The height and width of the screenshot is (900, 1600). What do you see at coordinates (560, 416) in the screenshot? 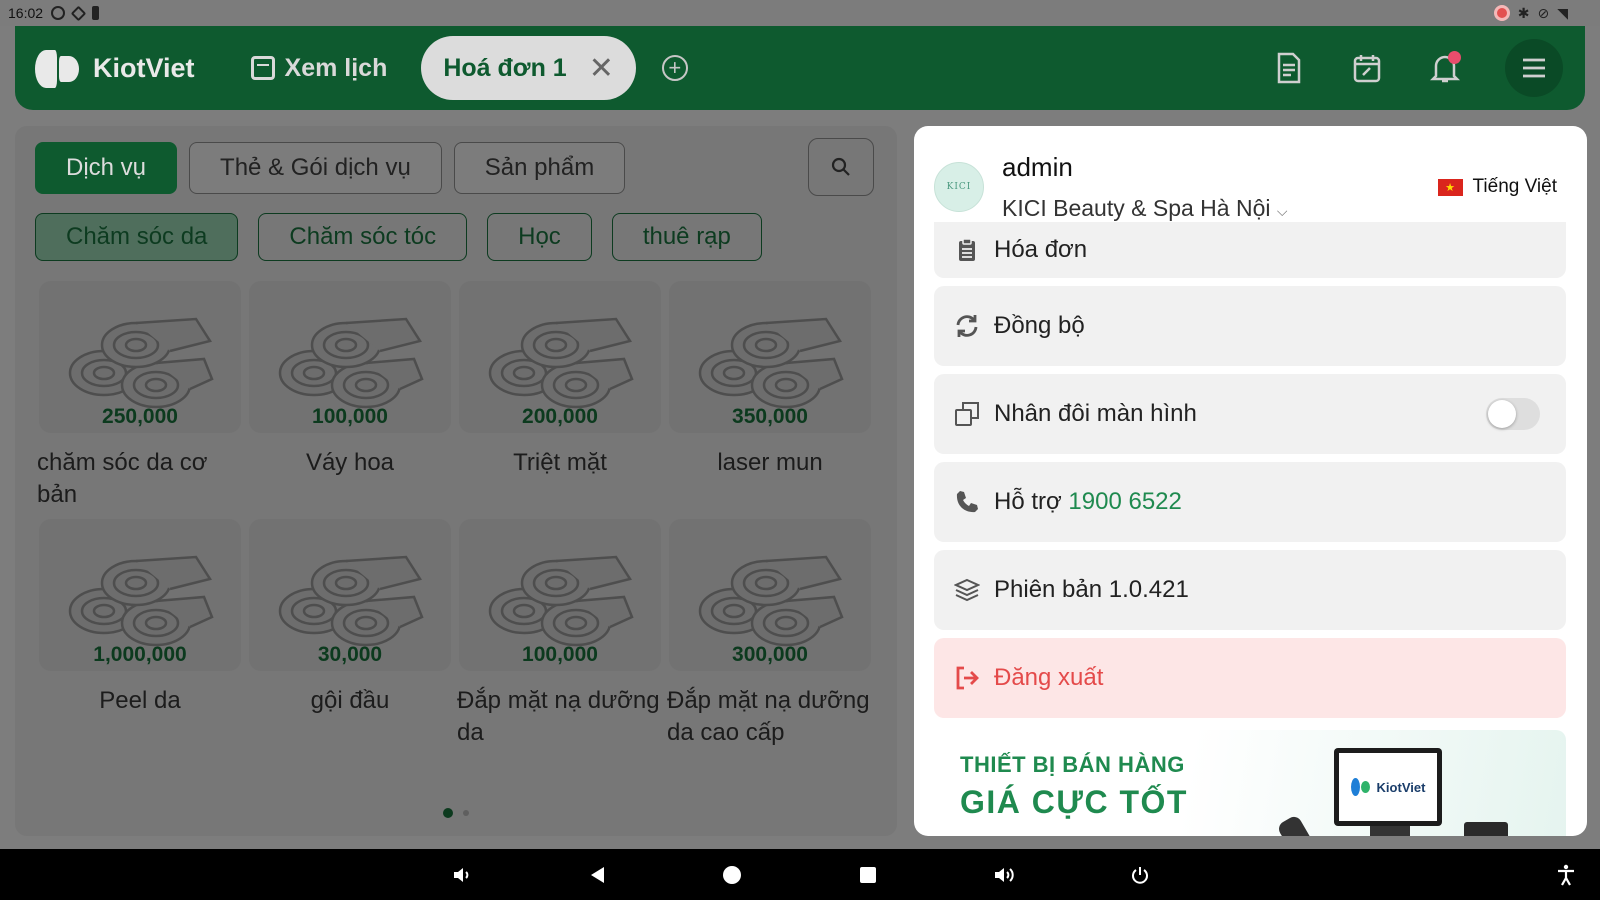
I see `product-price: 200,000` at bounding box center [560, 416].